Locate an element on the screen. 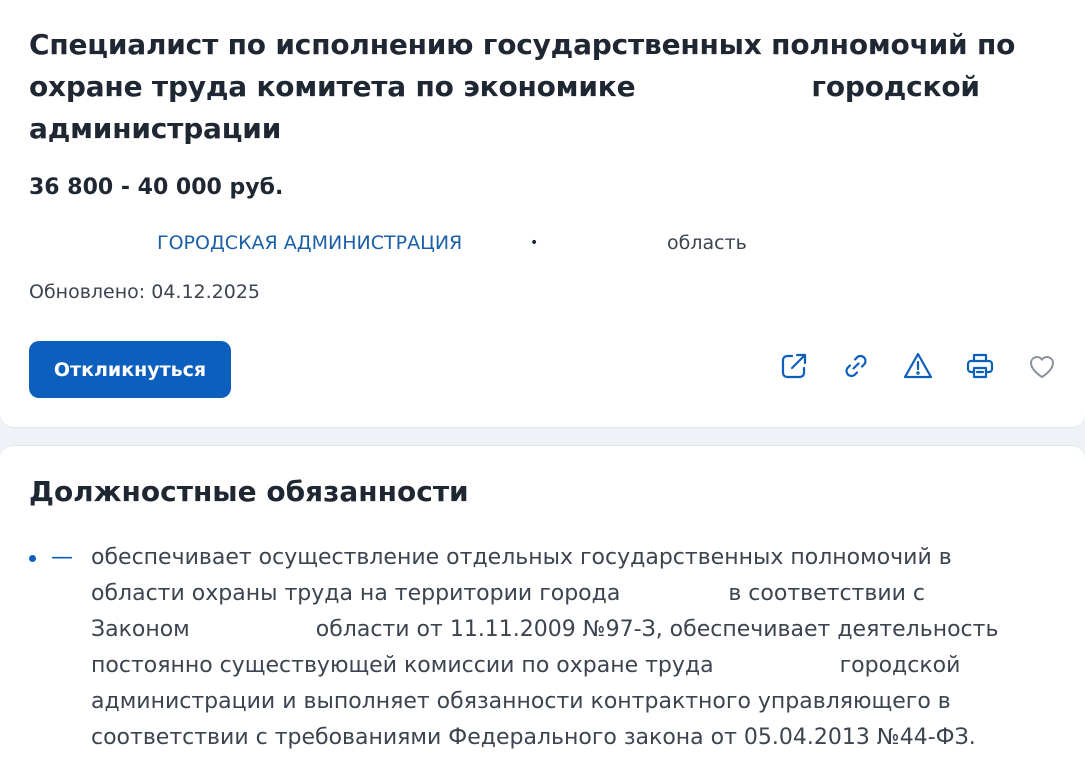  region-label: область is located at coordinates (707, 243).